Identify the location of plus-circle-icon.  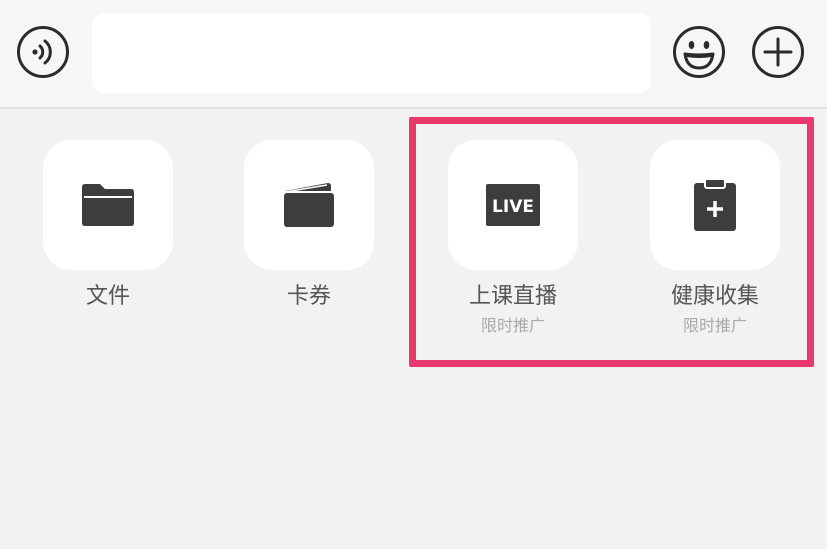
(778, 52).